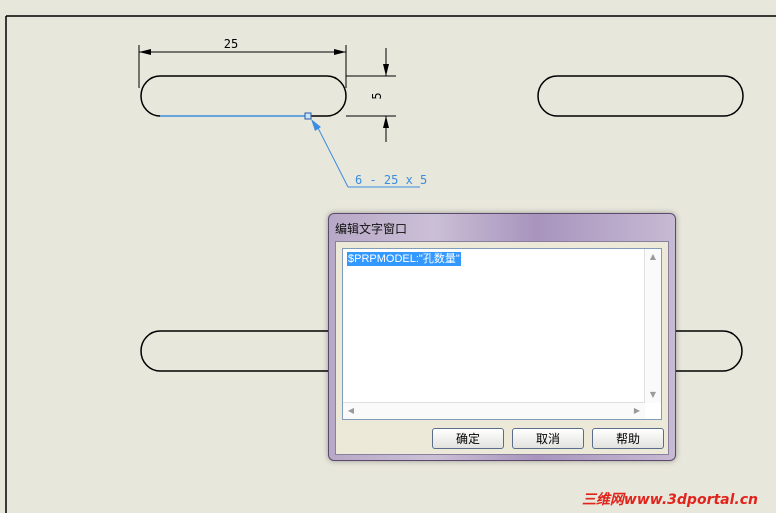 The image size is (776, 513). What do you see at coordinates (637, 411) in the screenshot?
I see `scroll-right-icon: ▶` at bounding box center [637, 411].